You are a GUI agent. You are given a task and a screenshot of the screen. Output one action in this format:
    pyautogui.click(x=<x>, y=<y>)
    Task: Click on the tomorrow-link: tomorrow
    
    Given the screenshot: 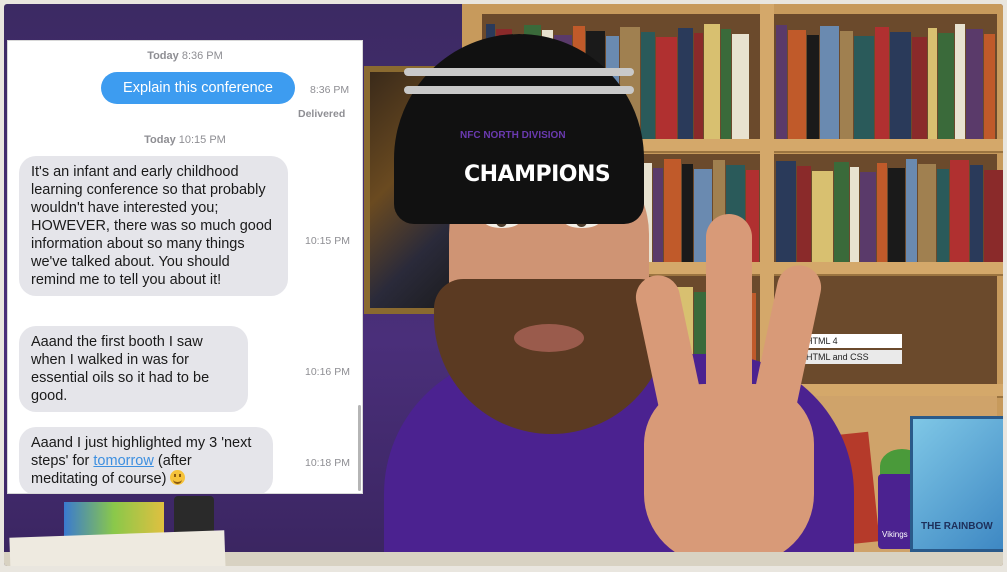 What is the action you would take?
    pyautogui.click(x=123, y=461)
    